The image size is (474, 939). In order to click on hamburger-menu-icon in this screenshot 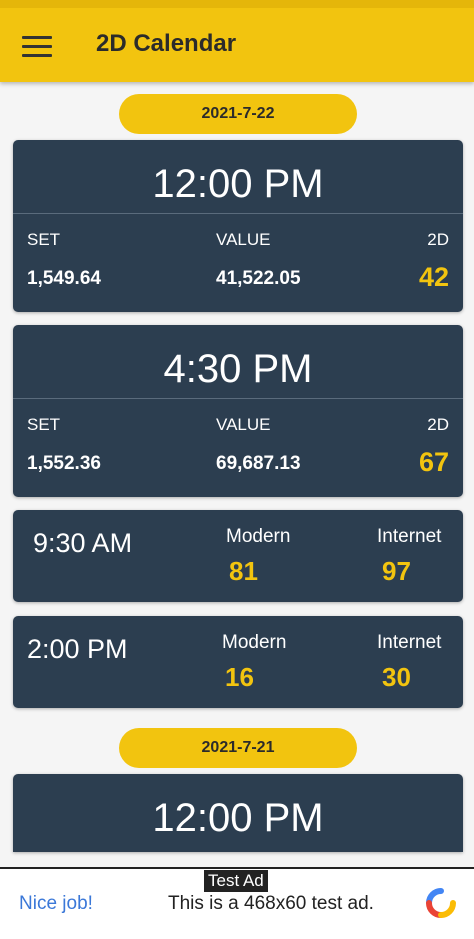, I will do `click(37, 47)`.